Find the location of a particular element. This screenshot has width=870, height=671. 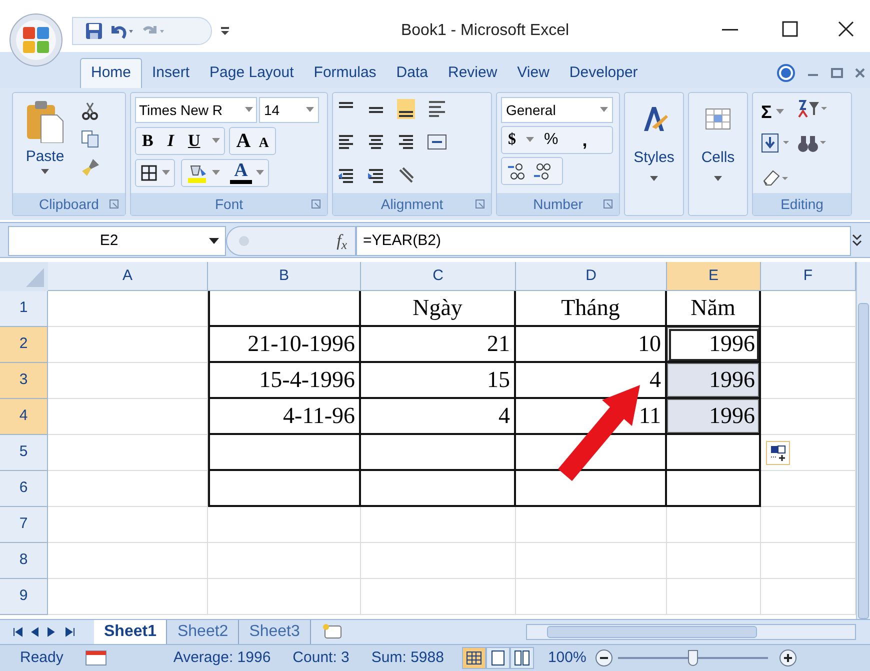

column-header: D is located at coordinates (591, 276).